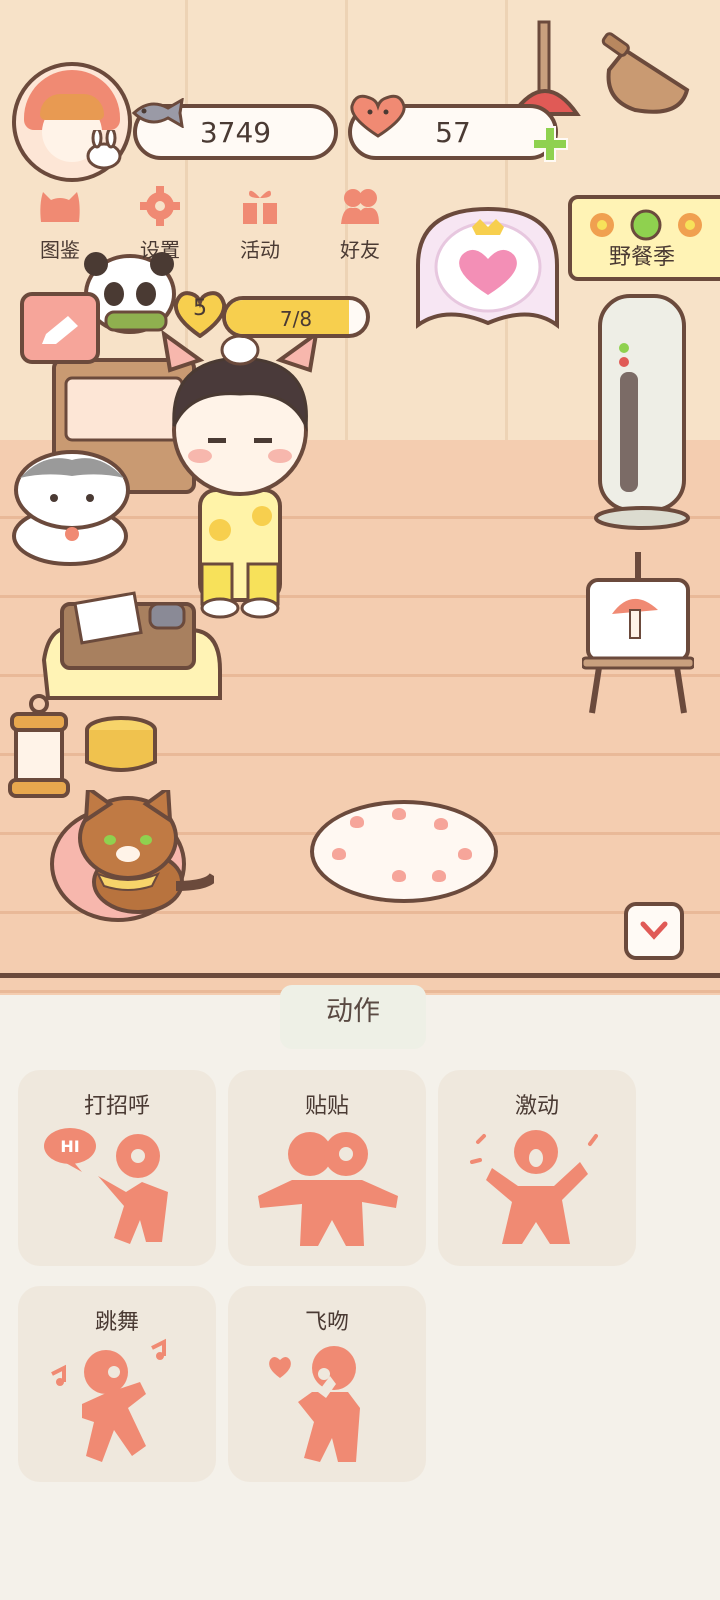  I want to click on action-card-cuddle: 贴贴, so click(327, 1168).